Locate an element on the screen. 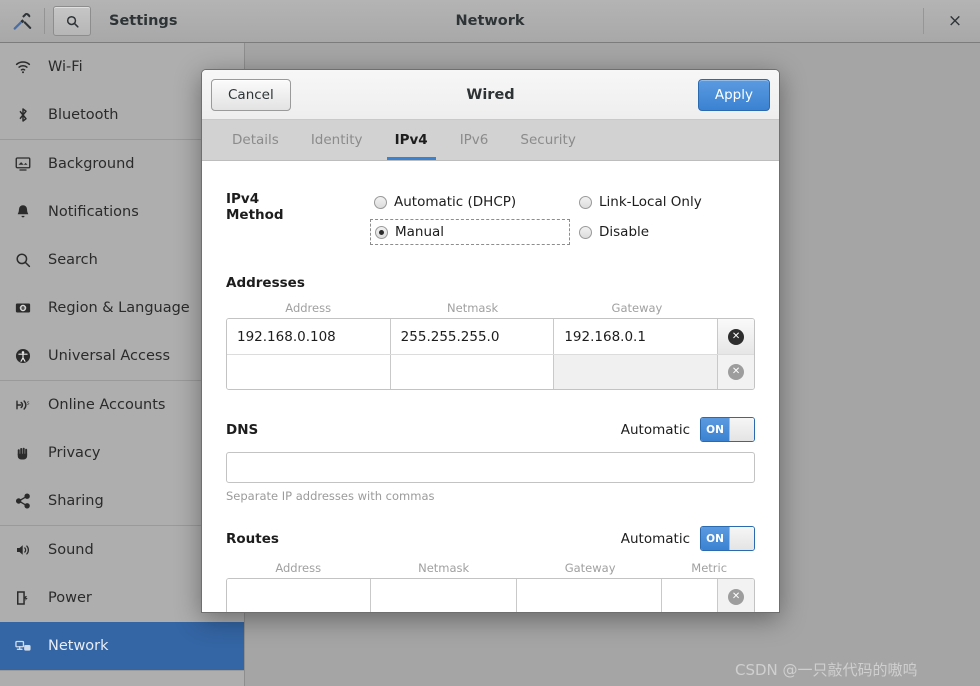 This screenshot has height=686, width=980. svg-text: s is located at coordinates (28, 403).